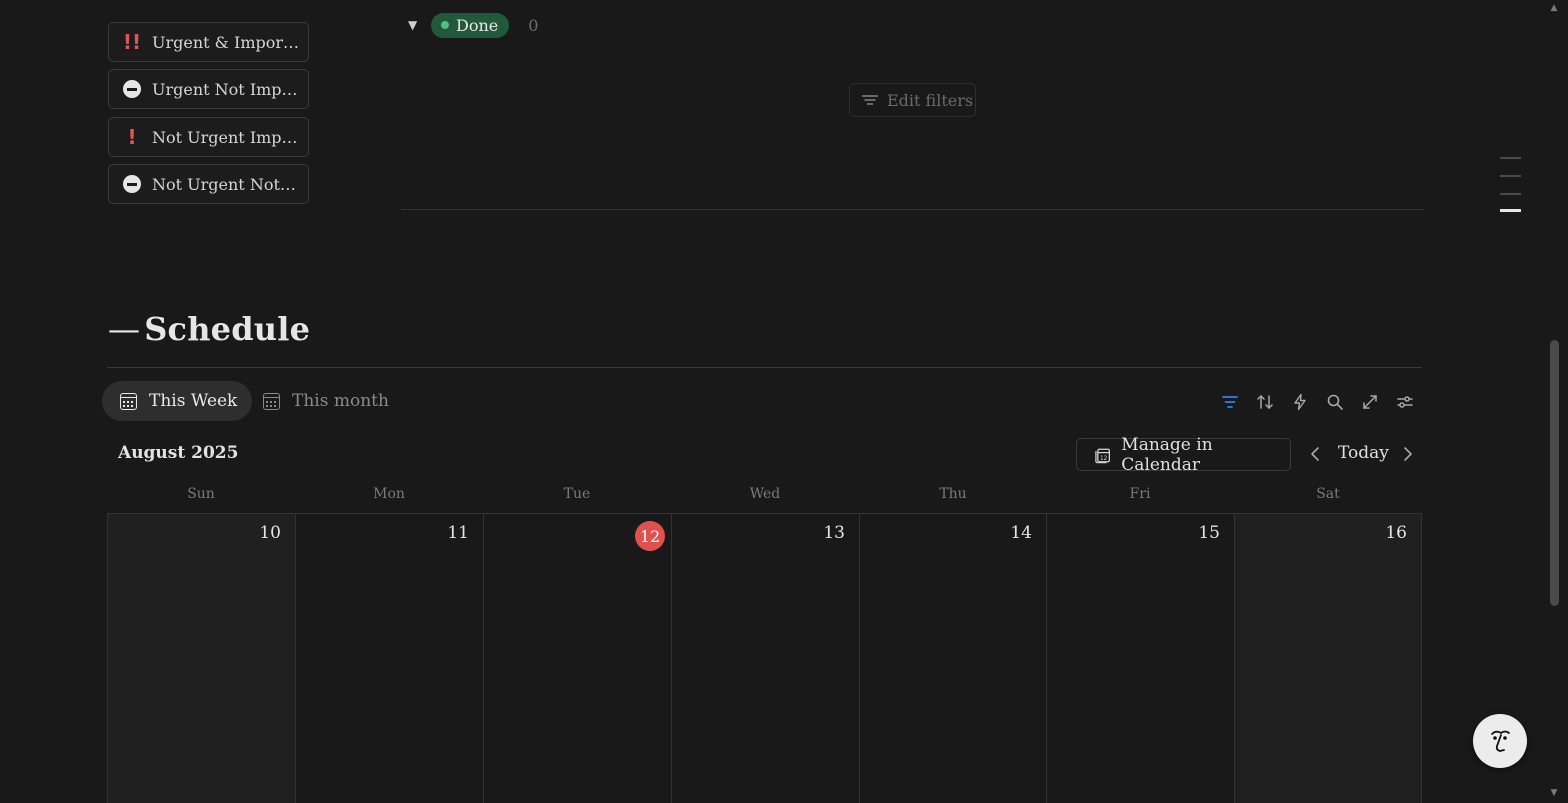  I want to click on scroll-up-arrow-icon: ▲, so click(1554, 8).